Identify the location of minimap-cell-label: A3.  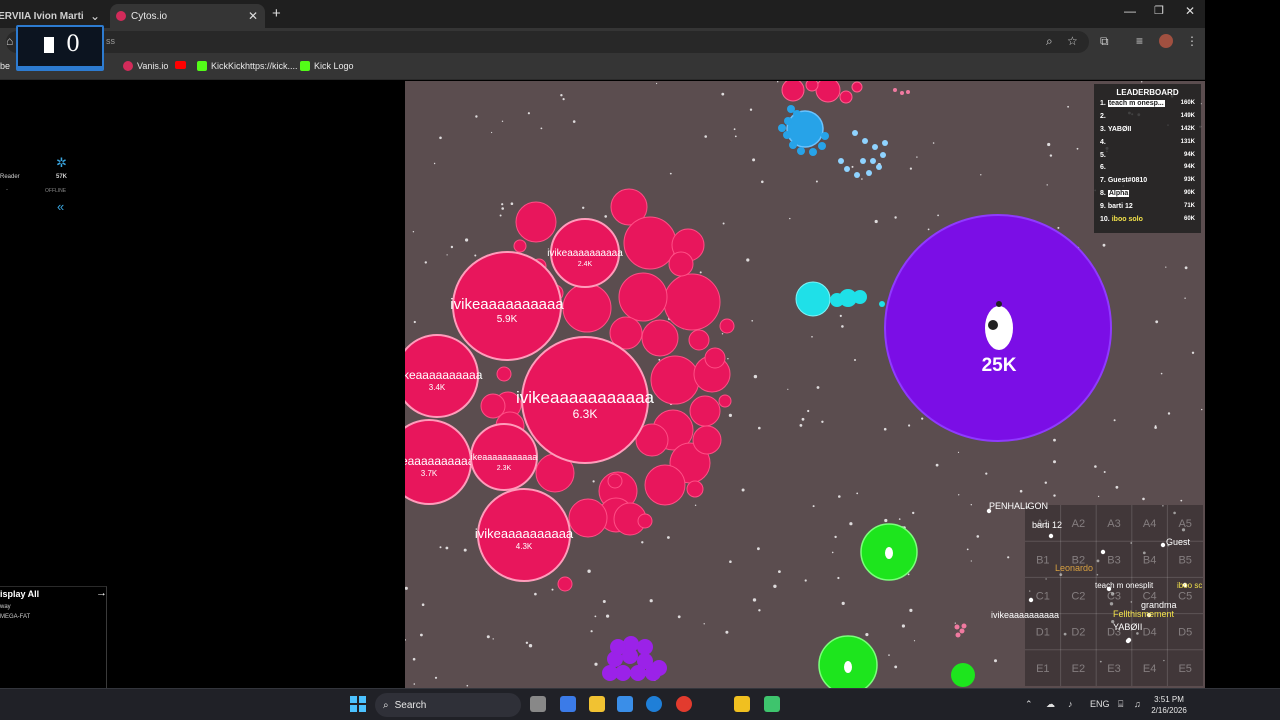
(1113, 524).